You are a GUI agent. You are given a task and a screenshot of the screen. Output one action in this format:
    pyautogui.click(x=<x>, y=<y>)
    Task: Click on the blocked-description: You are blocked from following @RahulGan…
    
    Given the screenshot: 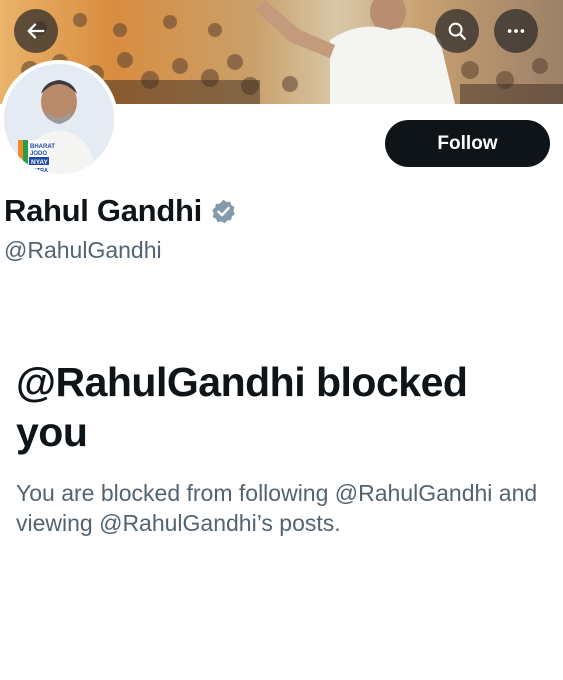 What is the action you would take?
    pyautogui.click(x=277, y=508)
    